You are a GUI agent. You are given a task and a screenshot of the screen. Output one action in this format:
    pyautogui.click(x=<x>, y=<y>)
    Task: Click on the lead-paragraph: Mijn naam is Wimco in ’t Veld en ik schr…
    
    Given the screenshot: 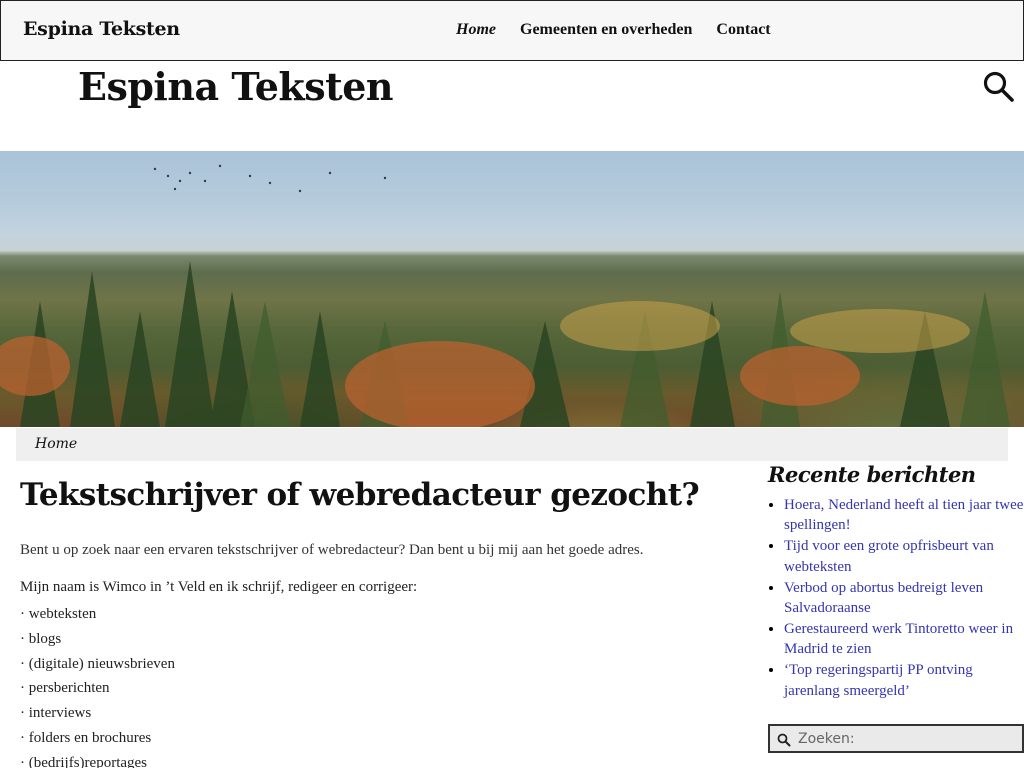 What is the action you would take?
    pyautogui.click(x=219, y=587)
    